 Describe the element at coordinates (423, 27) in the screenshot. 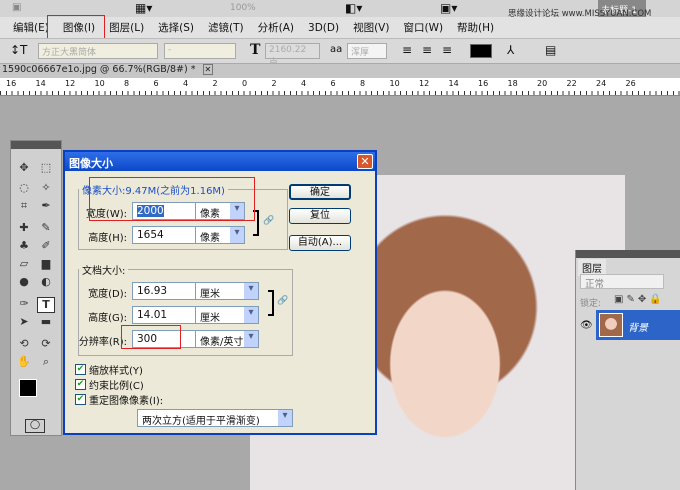

I see `menu-window: 窗口(W)` at that location.